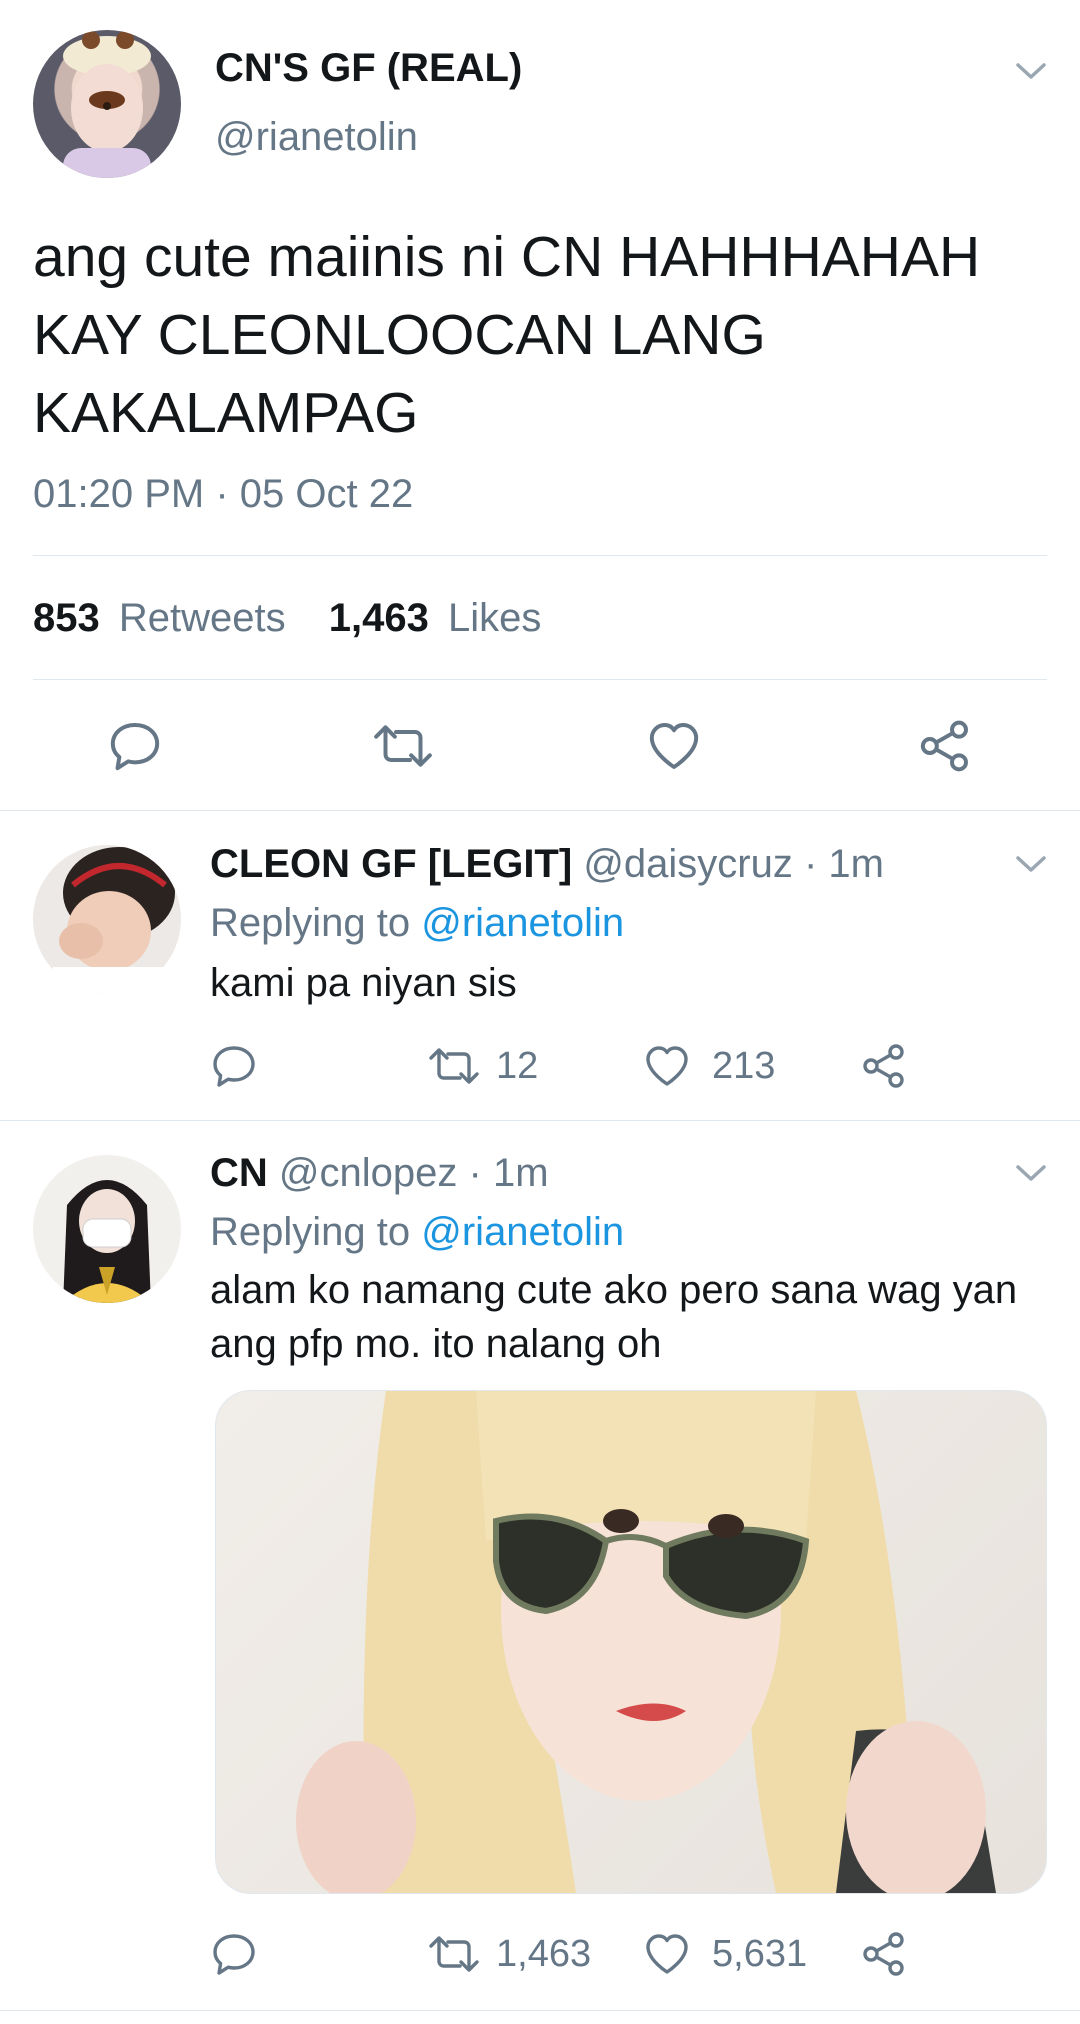 This screenshot has height=2024, width=1080. Describe the element at coordinates (436, 1344) in the screenshot. I see `reply-text-line: ang pfp mo. ito nalang oh` at that location.